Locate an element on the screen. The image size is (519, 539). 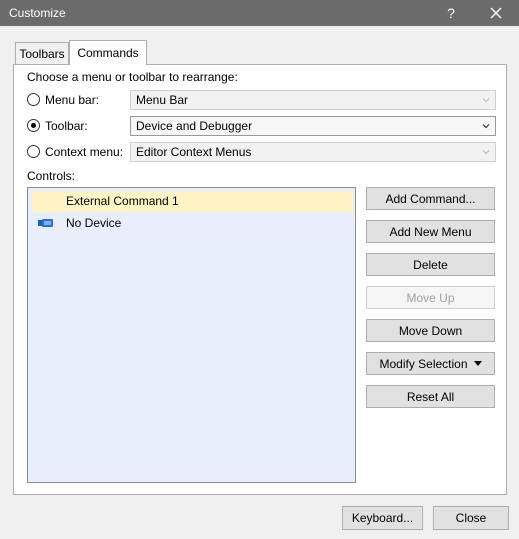
tab-toolbars: Toolbars is located at coordinates (42, 53).